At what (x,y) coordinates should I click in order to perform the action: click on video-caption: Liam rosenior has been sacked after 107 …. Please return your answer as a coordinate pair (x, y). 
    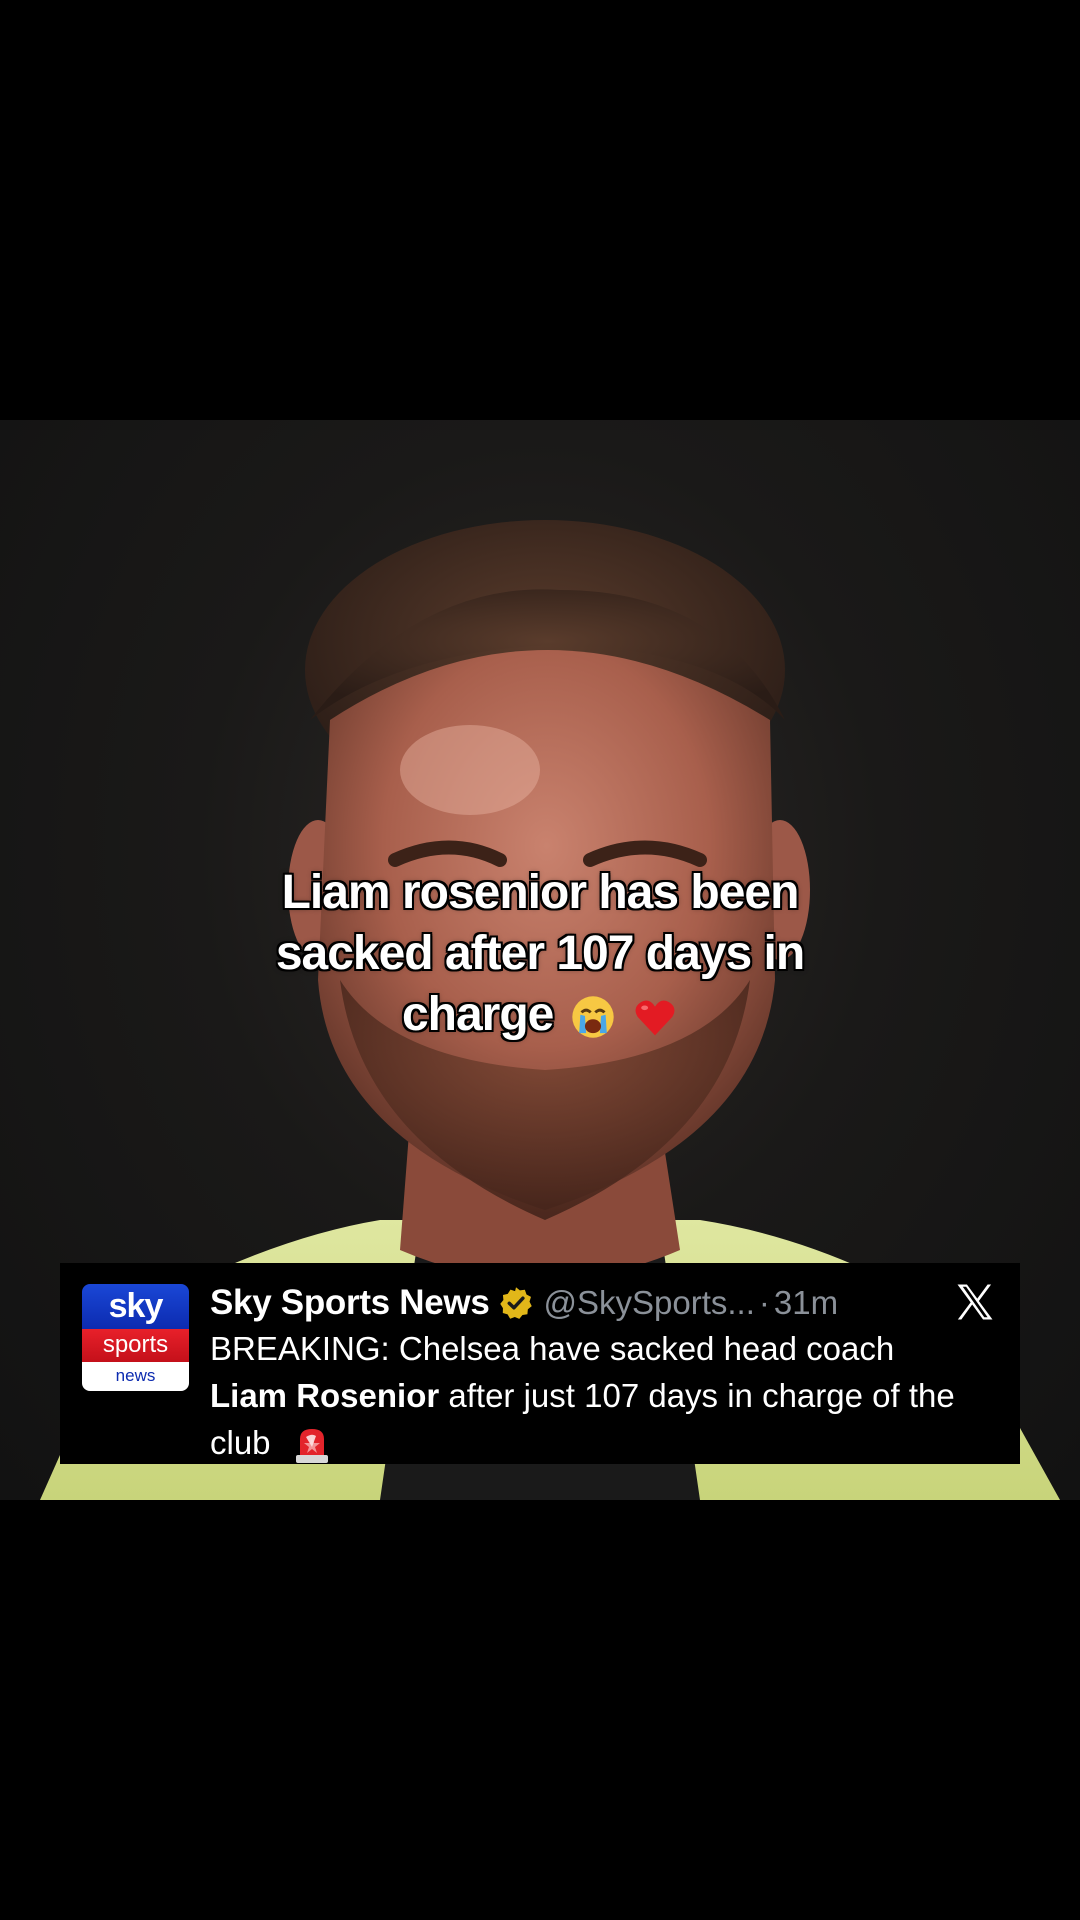
    Looking at the image, I should click on (540, 953).